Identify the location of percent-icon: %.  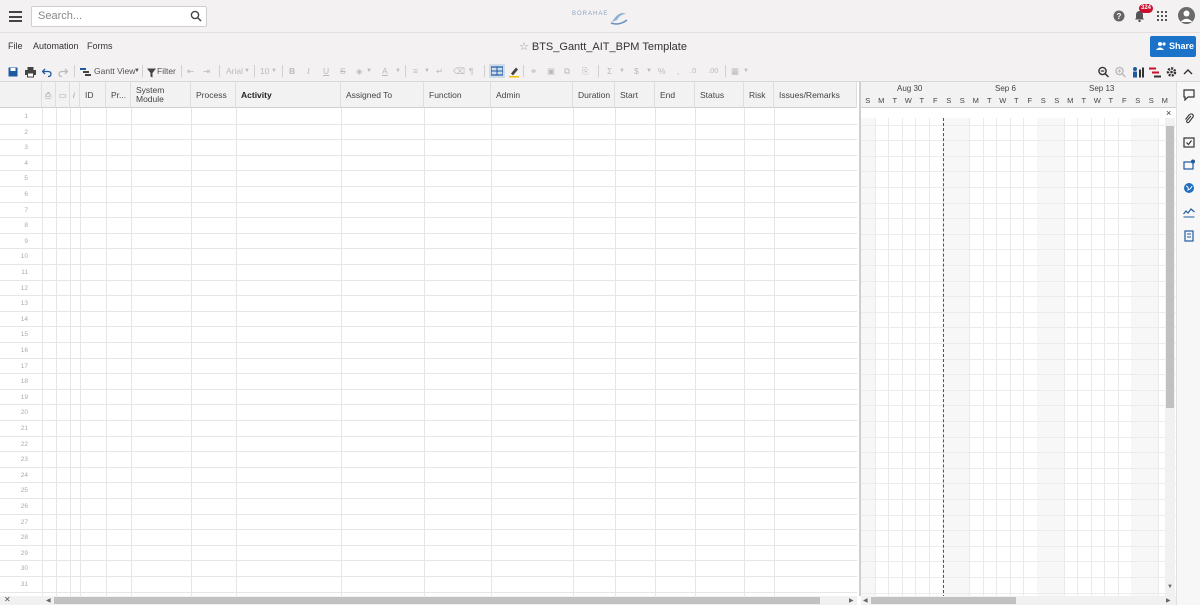
(662, 71).